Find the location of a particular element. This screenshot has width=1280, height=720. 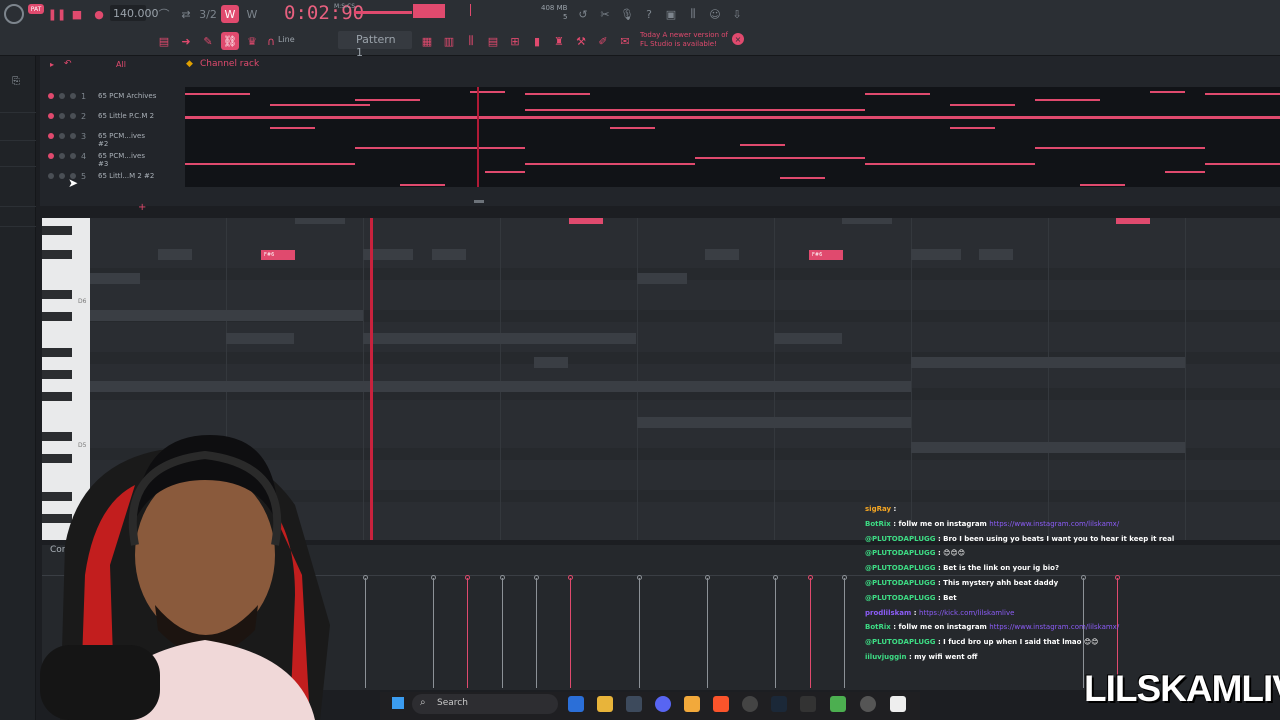

browser-icon: ⊞ is located at coordinates (515, 41).